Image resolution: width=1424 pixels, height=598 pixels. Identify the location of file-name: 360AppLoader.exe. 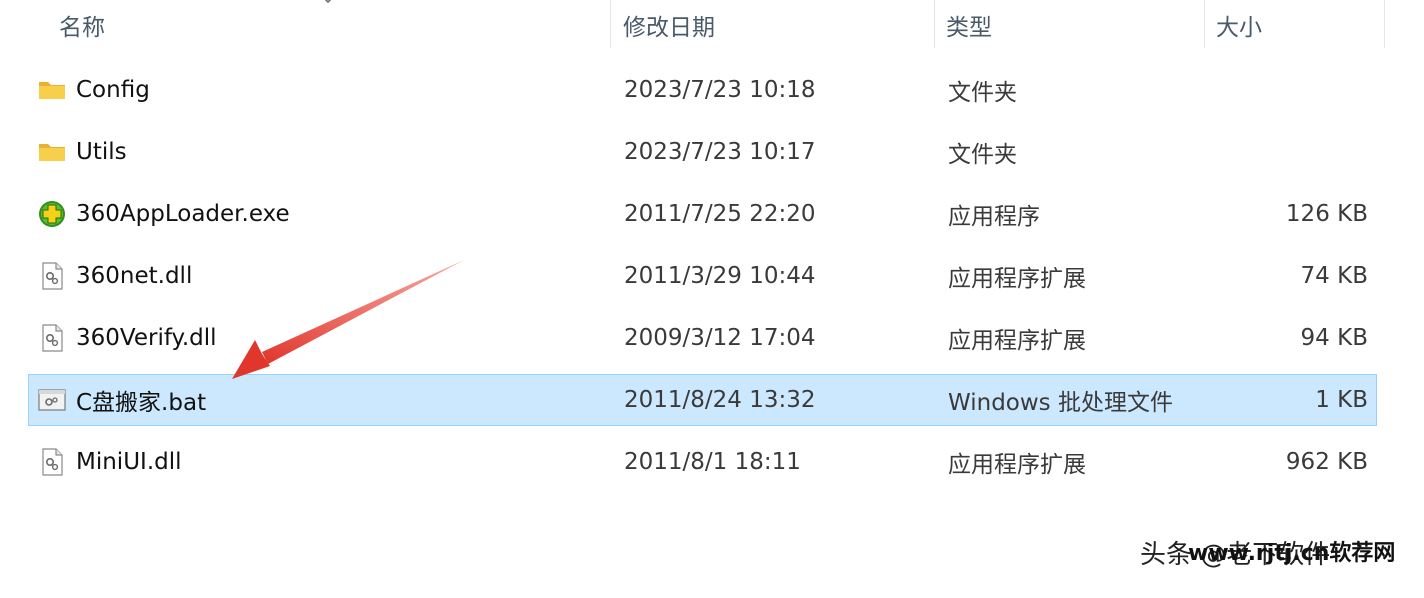
(183, 214).